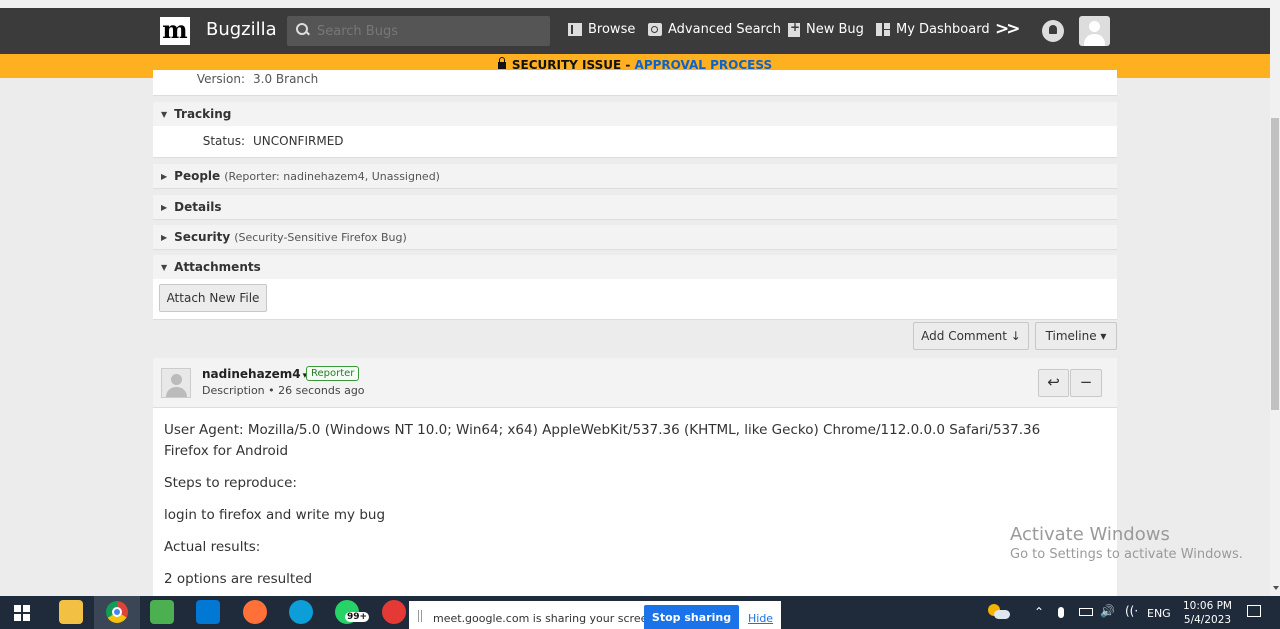  Describe the element at coordinates (301, 612) in the screenshot. I see `edge-icon` at that location.